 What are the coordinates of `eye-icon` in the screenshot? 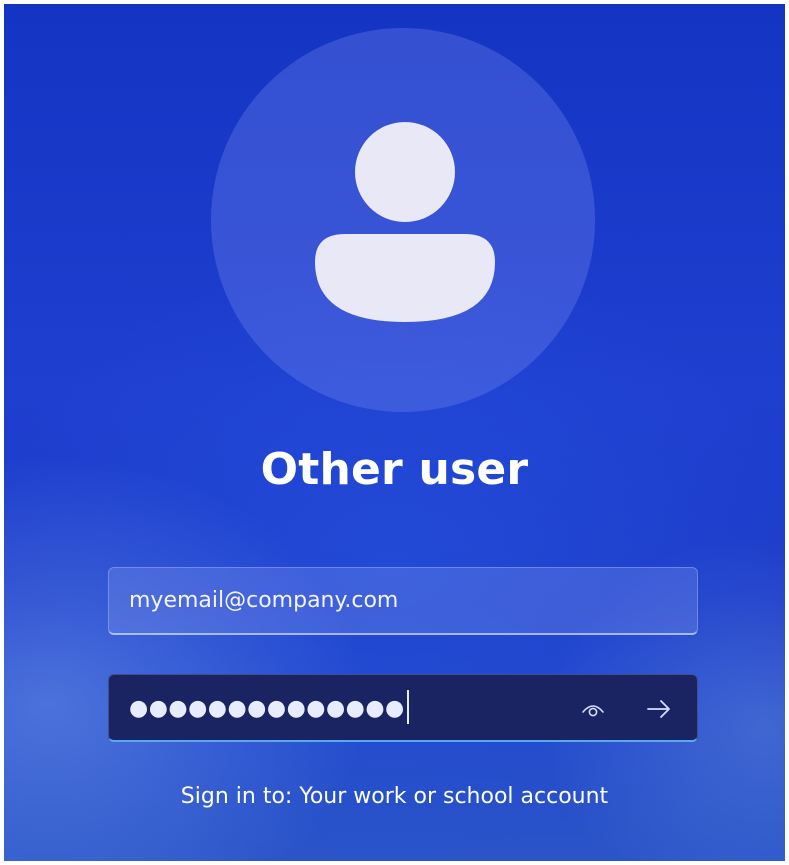 It's located at (593, 711).